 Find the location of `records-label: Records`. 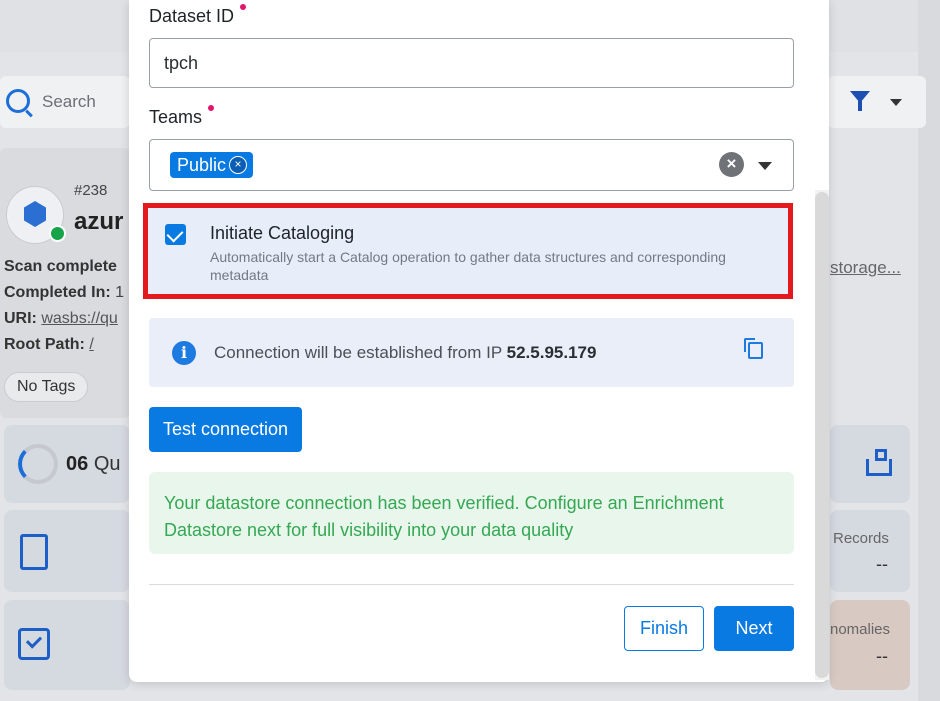

records-label: Records is located at coordinates (861, 538).